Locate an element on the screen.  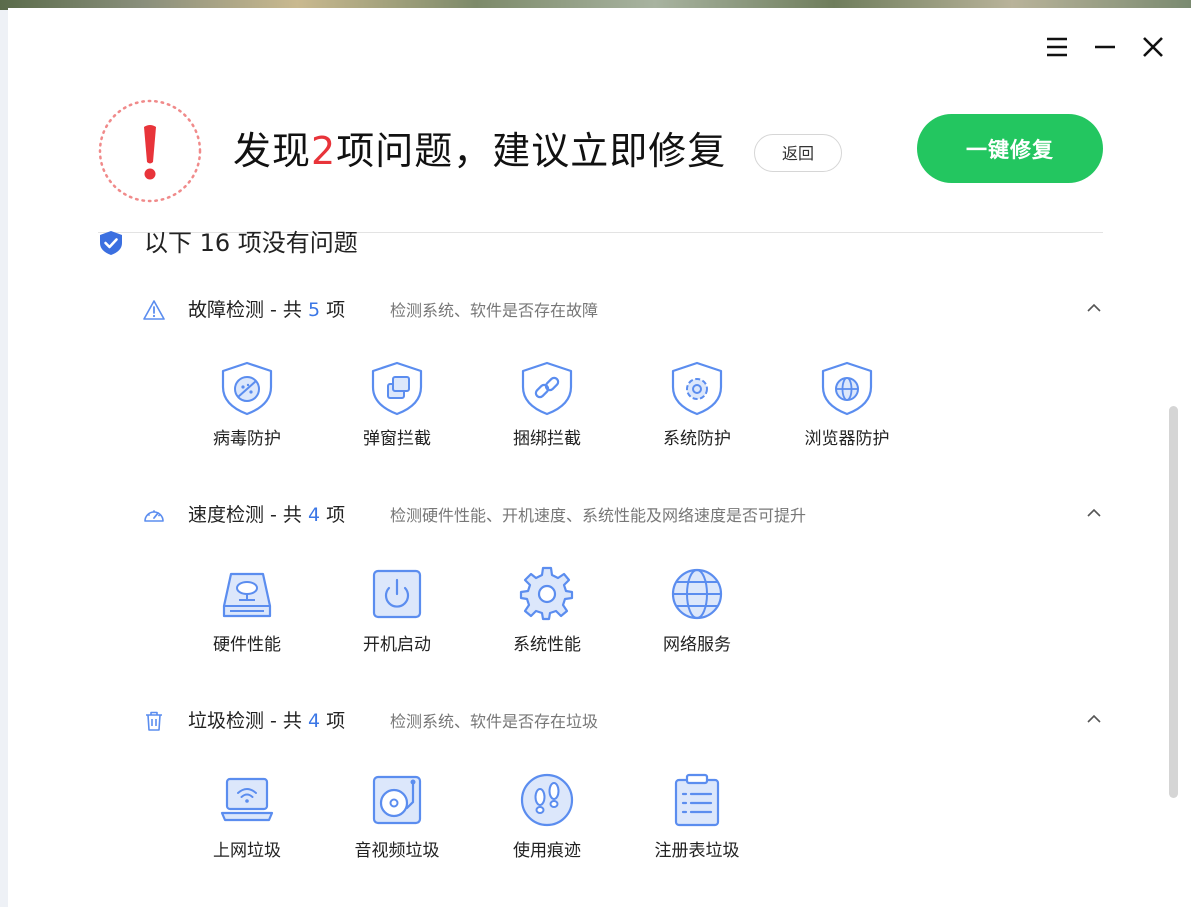
item-usage-traces: 使用痕迹 is located at coordinates (547, 817).